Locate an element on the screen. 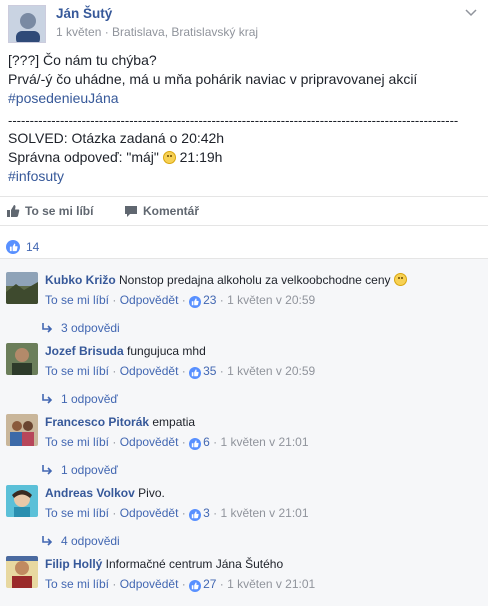  likes-count: 14 is located at coordinates (33, 247).